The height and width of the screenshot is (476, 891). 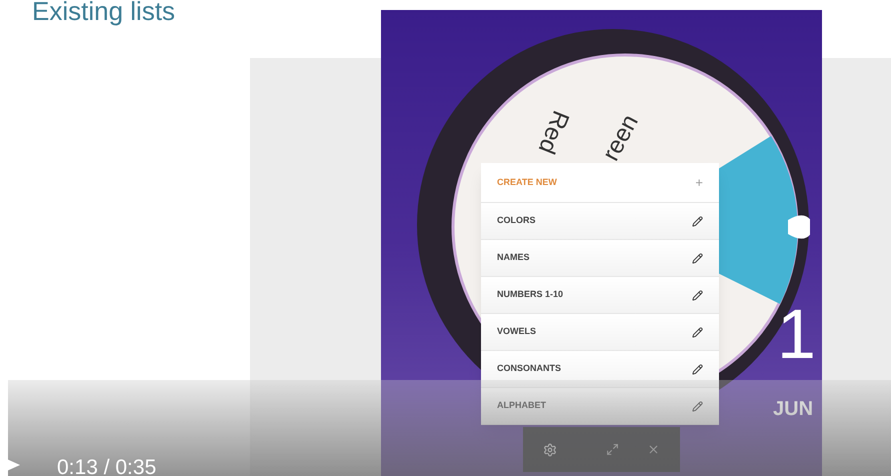 I want to click on list-menu-item: NAMES, so click(x=513, y=258).